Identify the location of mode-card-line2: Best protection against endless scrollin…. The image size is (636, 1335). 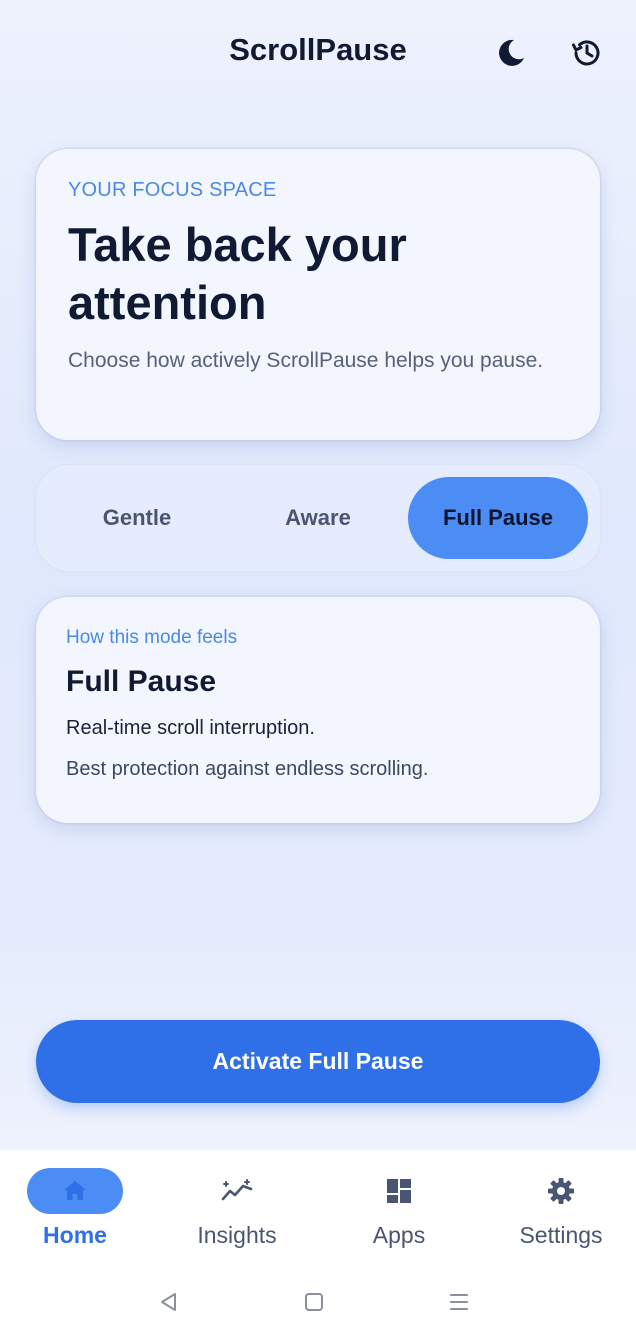
(247, 769).